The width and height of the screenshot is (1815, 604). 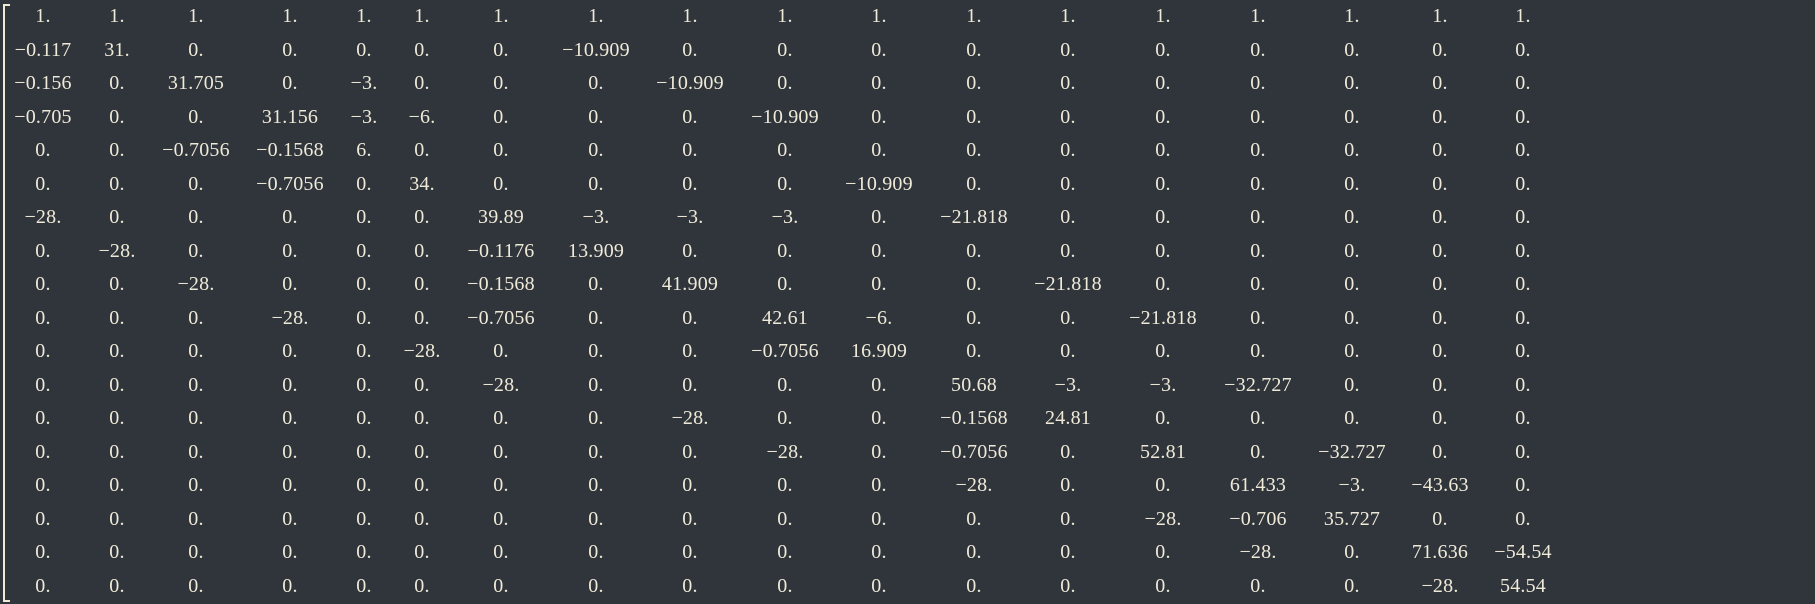 I want to click on matrix-cell: −32.727, so click(x=1258, y=384).